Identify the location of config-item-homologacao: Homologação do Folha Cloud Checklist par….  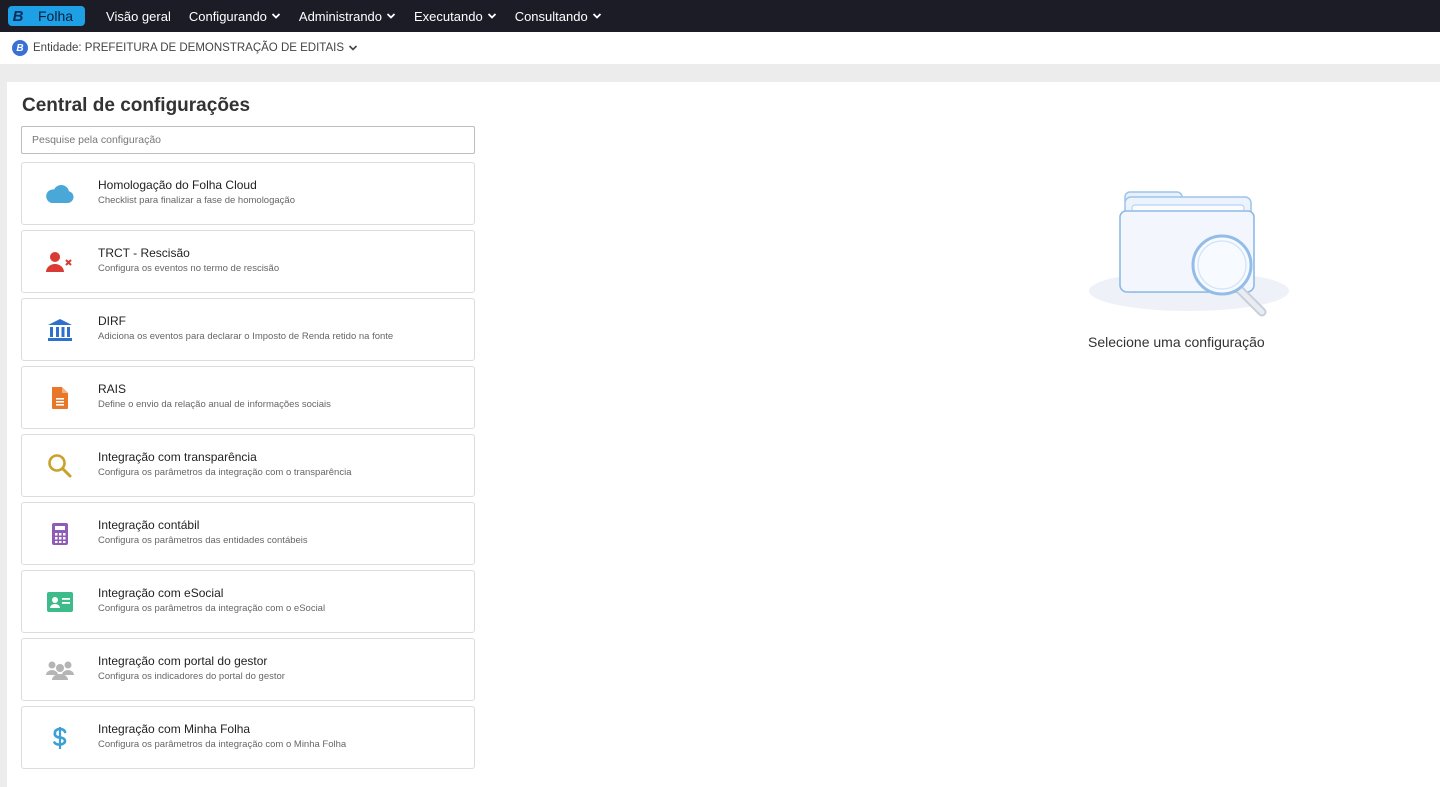
(248, 193).